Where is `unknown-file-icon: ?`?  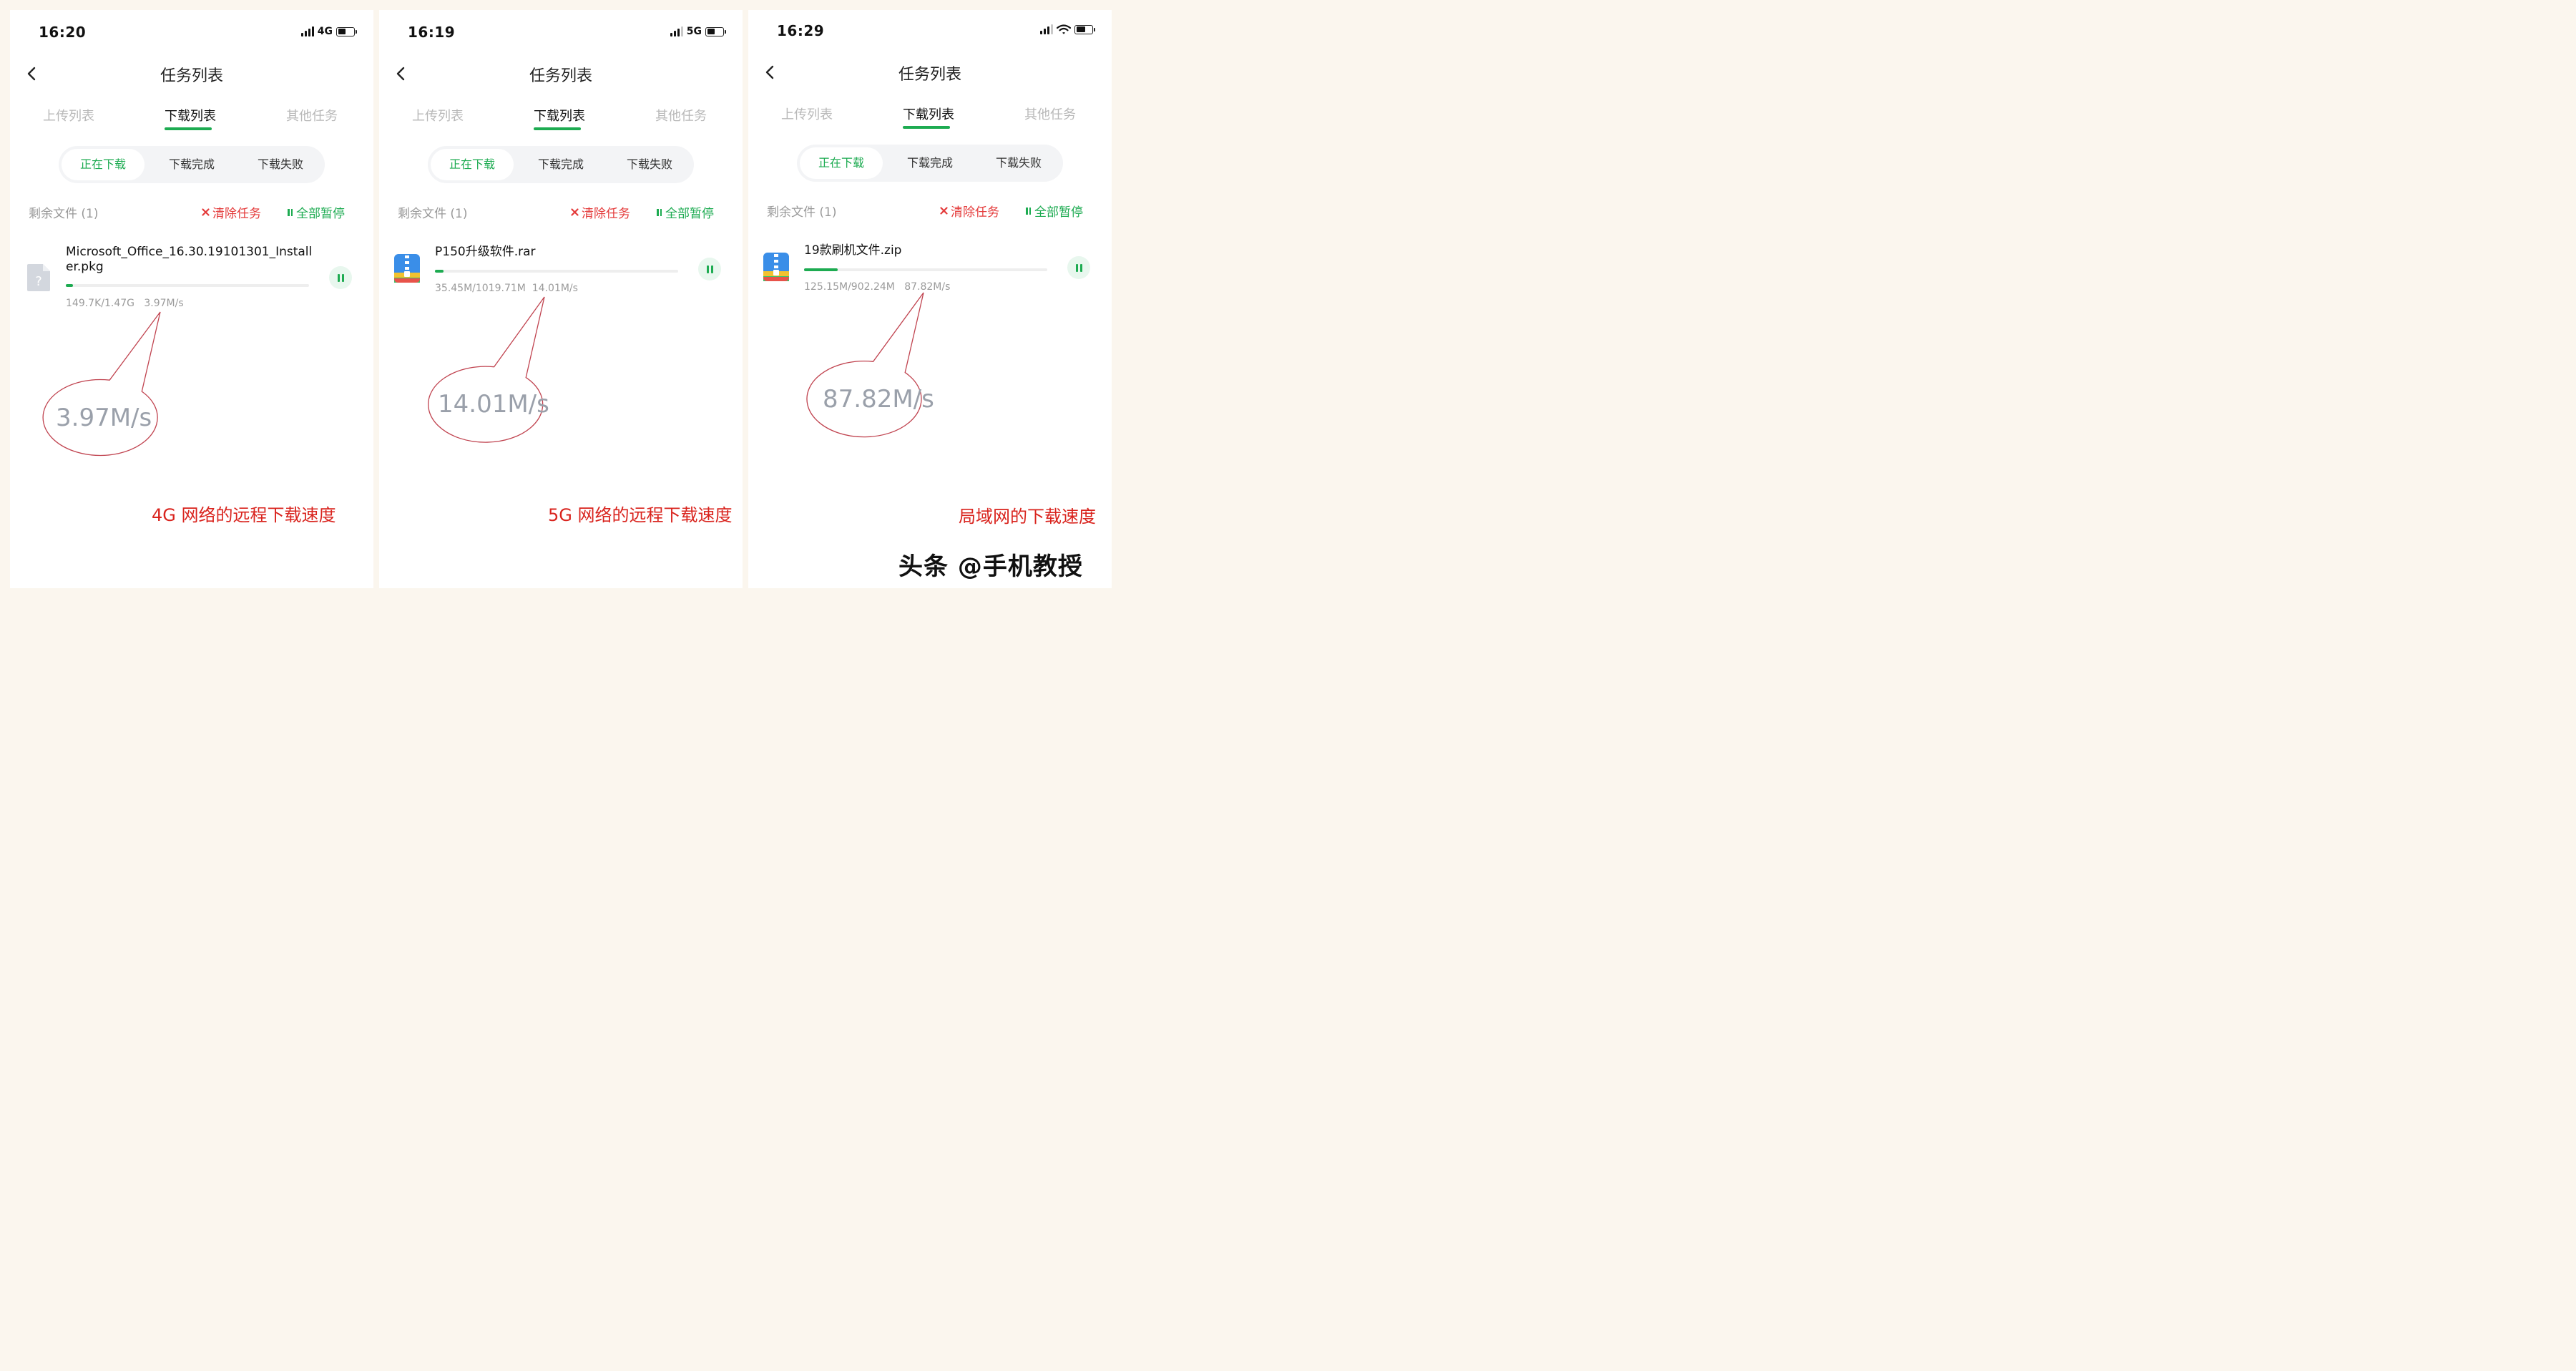 unknown-file-icon: ? is located at coordinates (38, 277).